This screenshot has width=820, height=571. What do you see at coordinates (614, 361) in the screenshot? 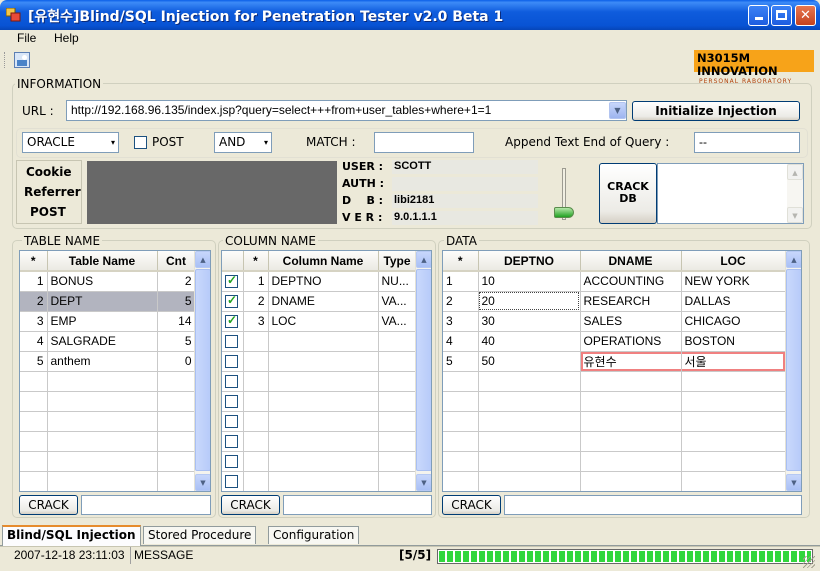
I see `data-row-highlighted: 5 50 유현수 서울` at bounding box center [614, 361].